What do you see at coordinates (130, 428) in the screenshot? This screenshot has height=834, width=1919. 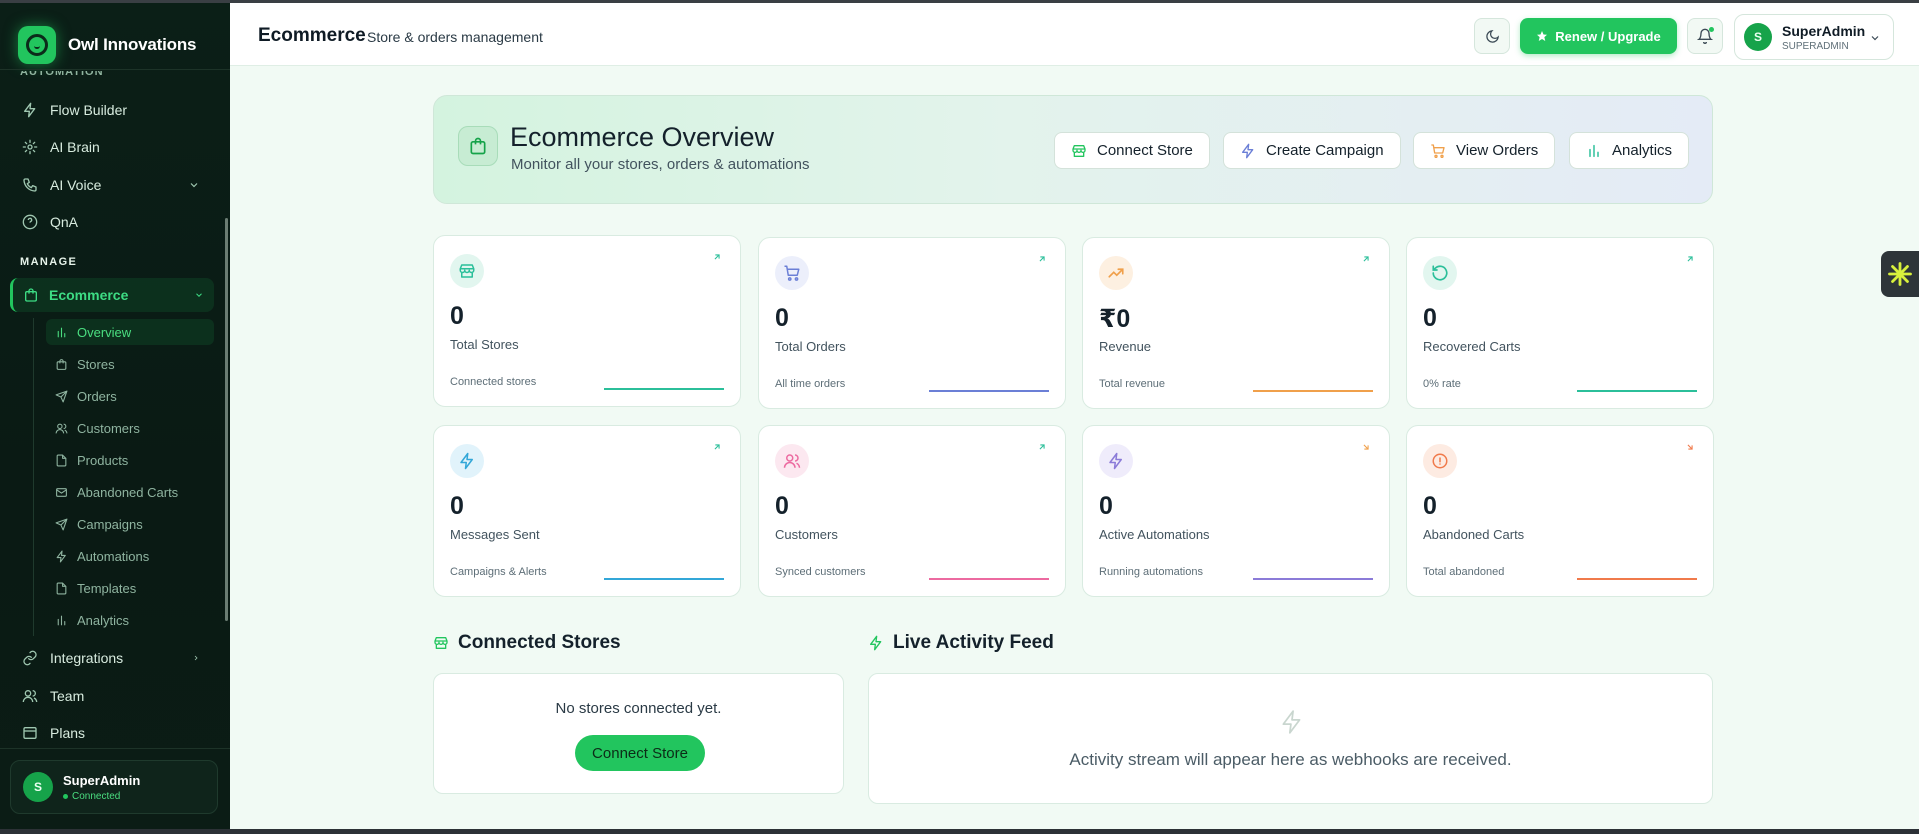 I see `sidebar-sub-customers: Customers` at bounding box center [130, 428].